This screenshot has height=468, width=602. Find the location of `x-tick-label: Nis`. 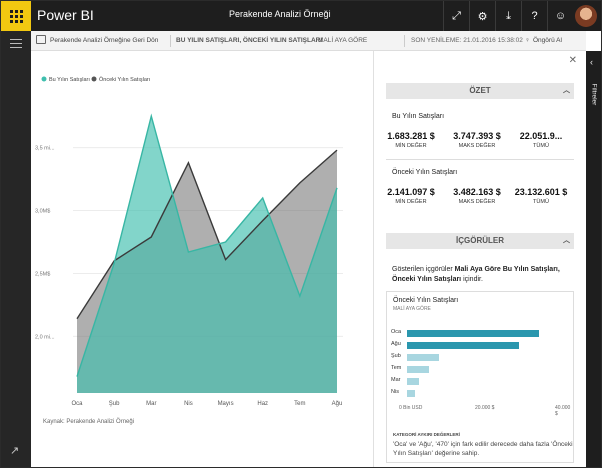

x-tick-label: Nis is located at coordinates (188, 404).